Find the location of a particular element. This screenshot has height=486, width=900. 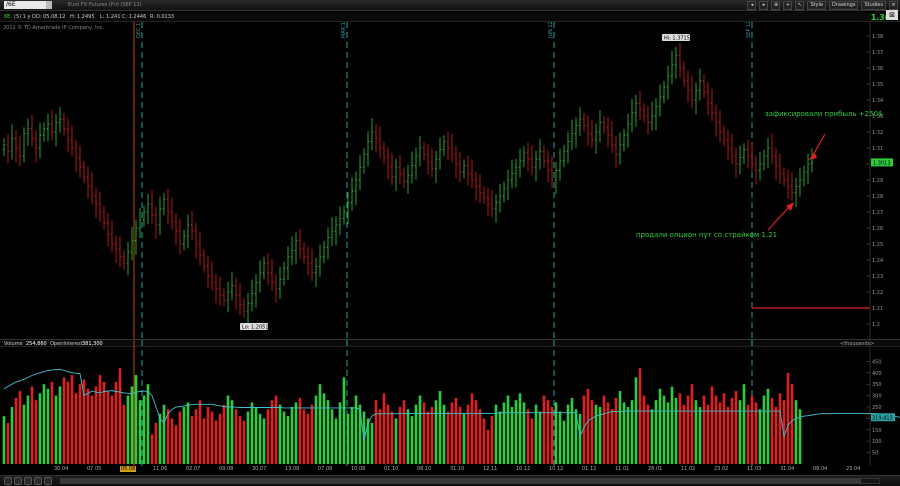

time-scrollbar is located at coordinates (470, 481).